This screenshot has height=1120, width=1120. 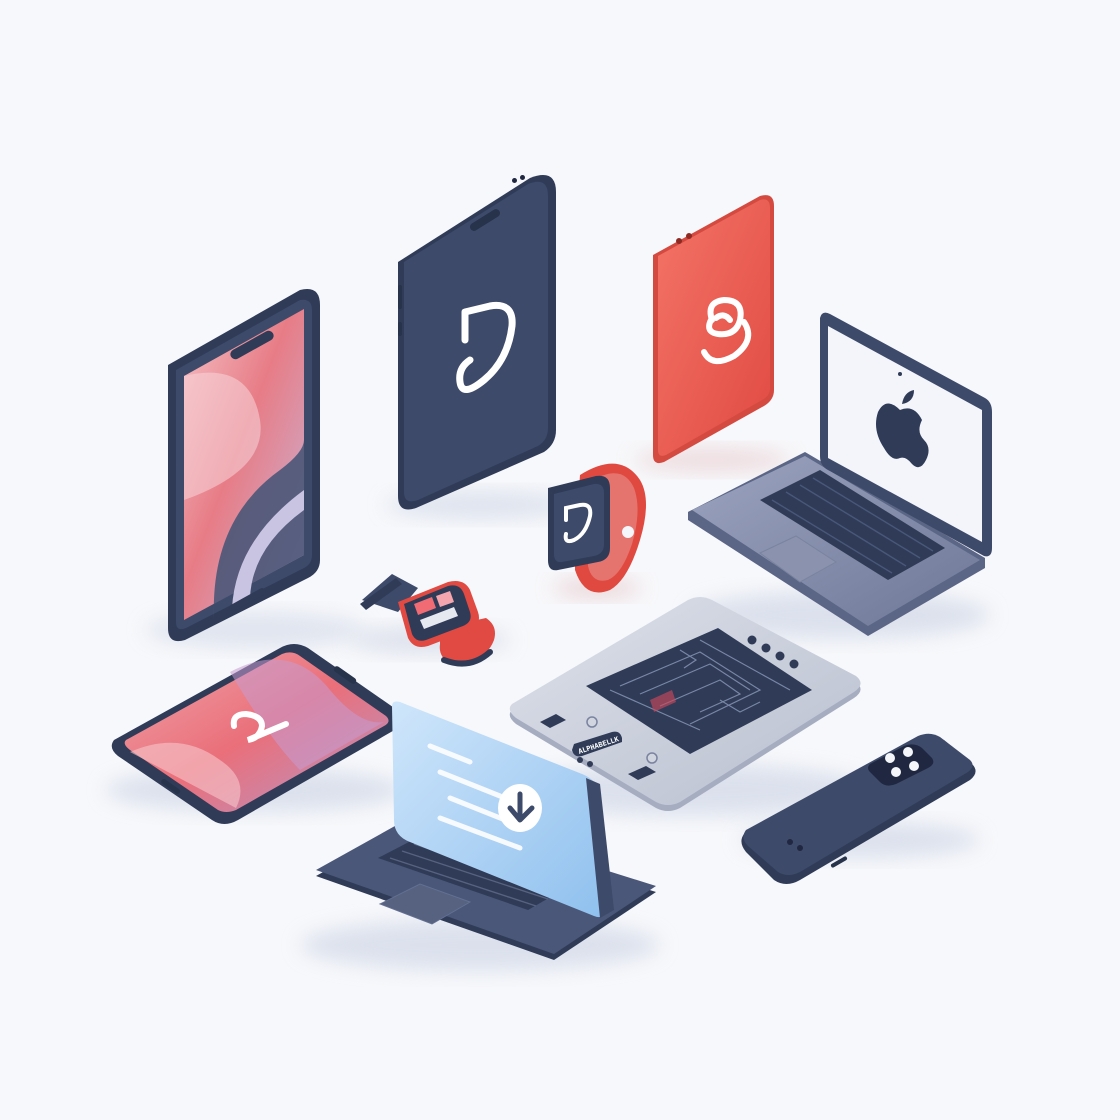 I want to click on watch-crown, so click(x=628, y=532).